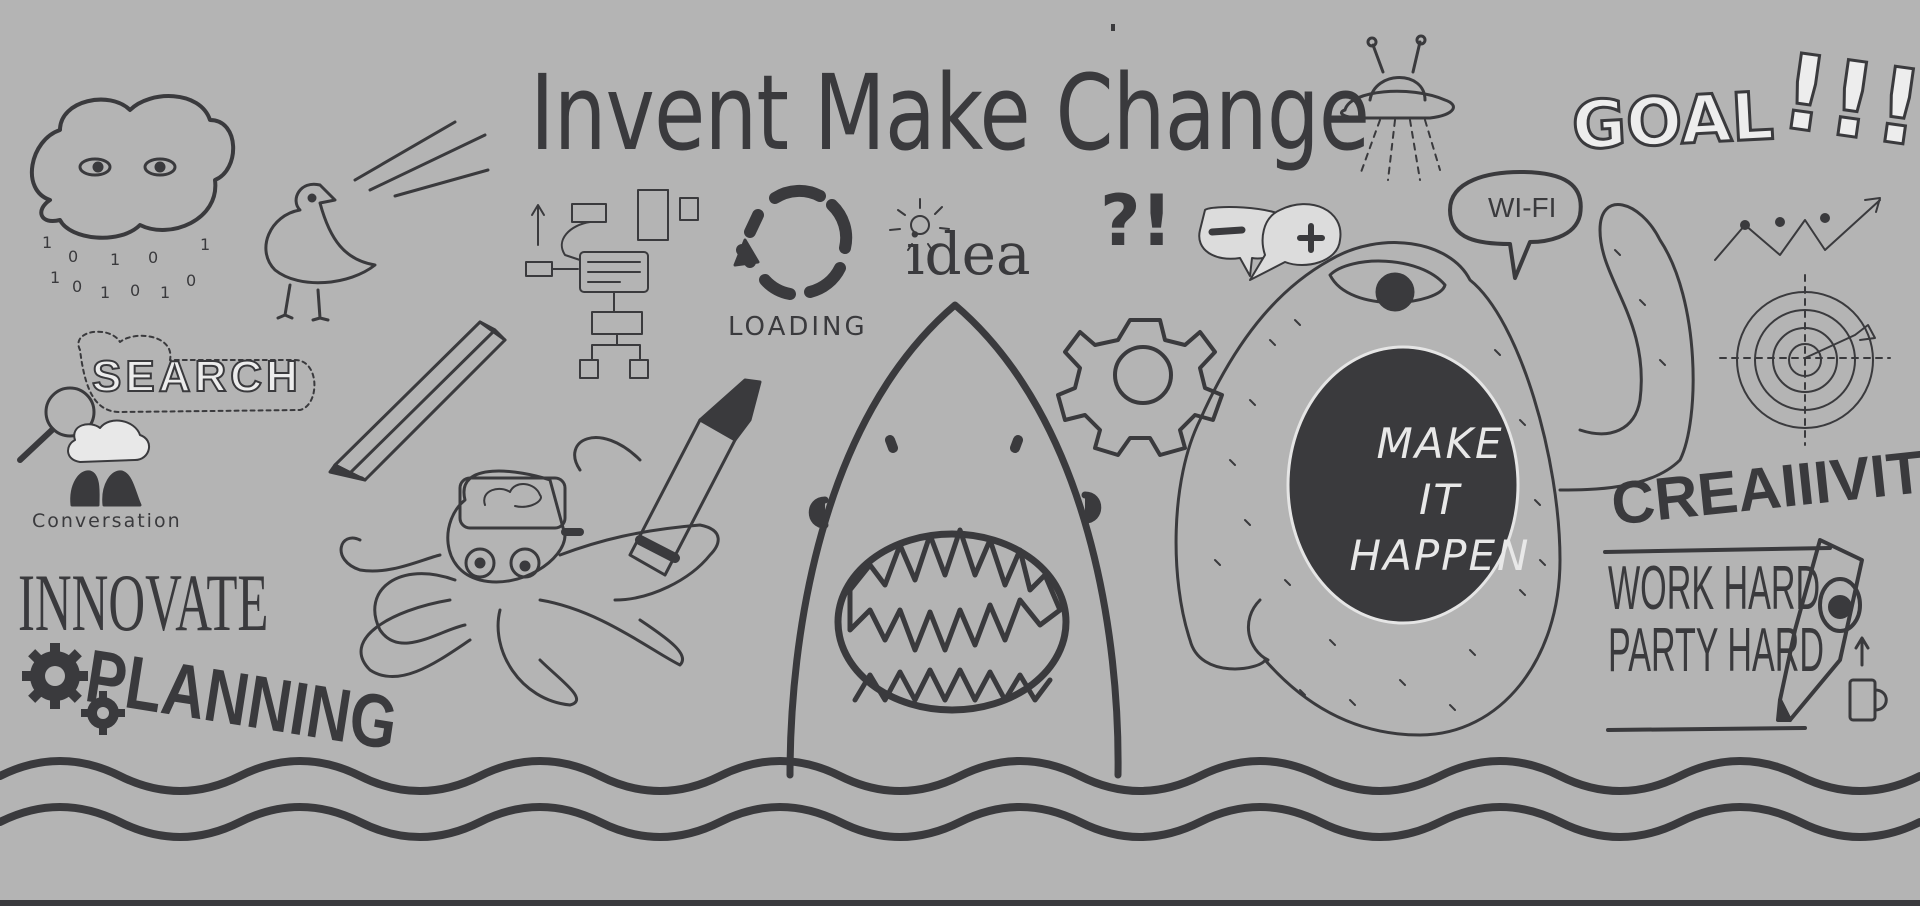 Image resolution: width=1920 pixels, height=906 pixels. What do you see at coordinates (133, 198) in the screenshot?
I see `cloud-icon: 10 1 01 1 0 1 0 10` at bounding box center [133, 198].